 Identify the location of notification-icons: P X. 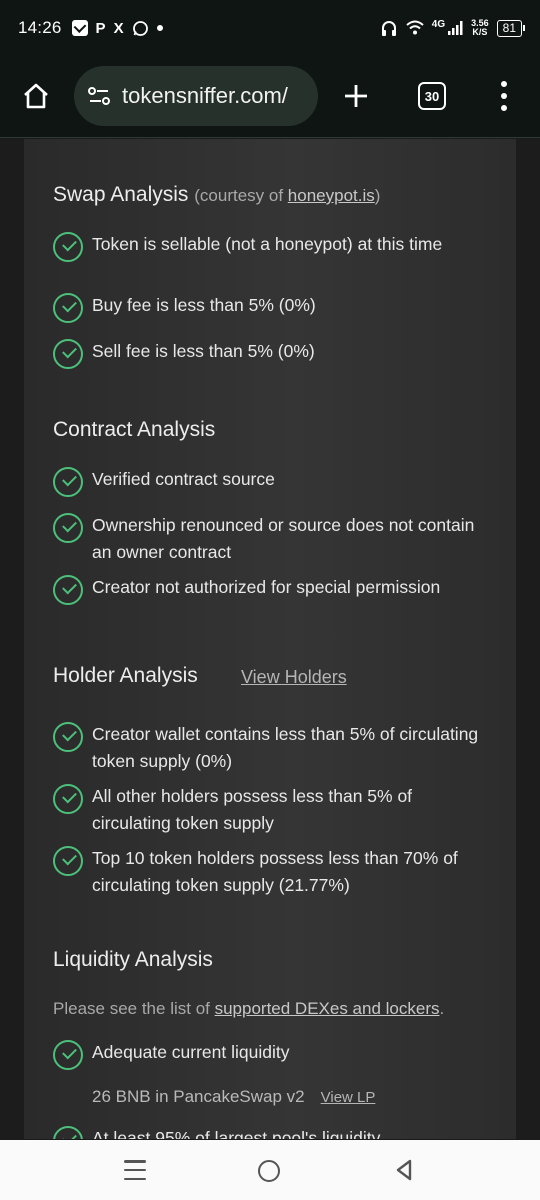
(117, 28).